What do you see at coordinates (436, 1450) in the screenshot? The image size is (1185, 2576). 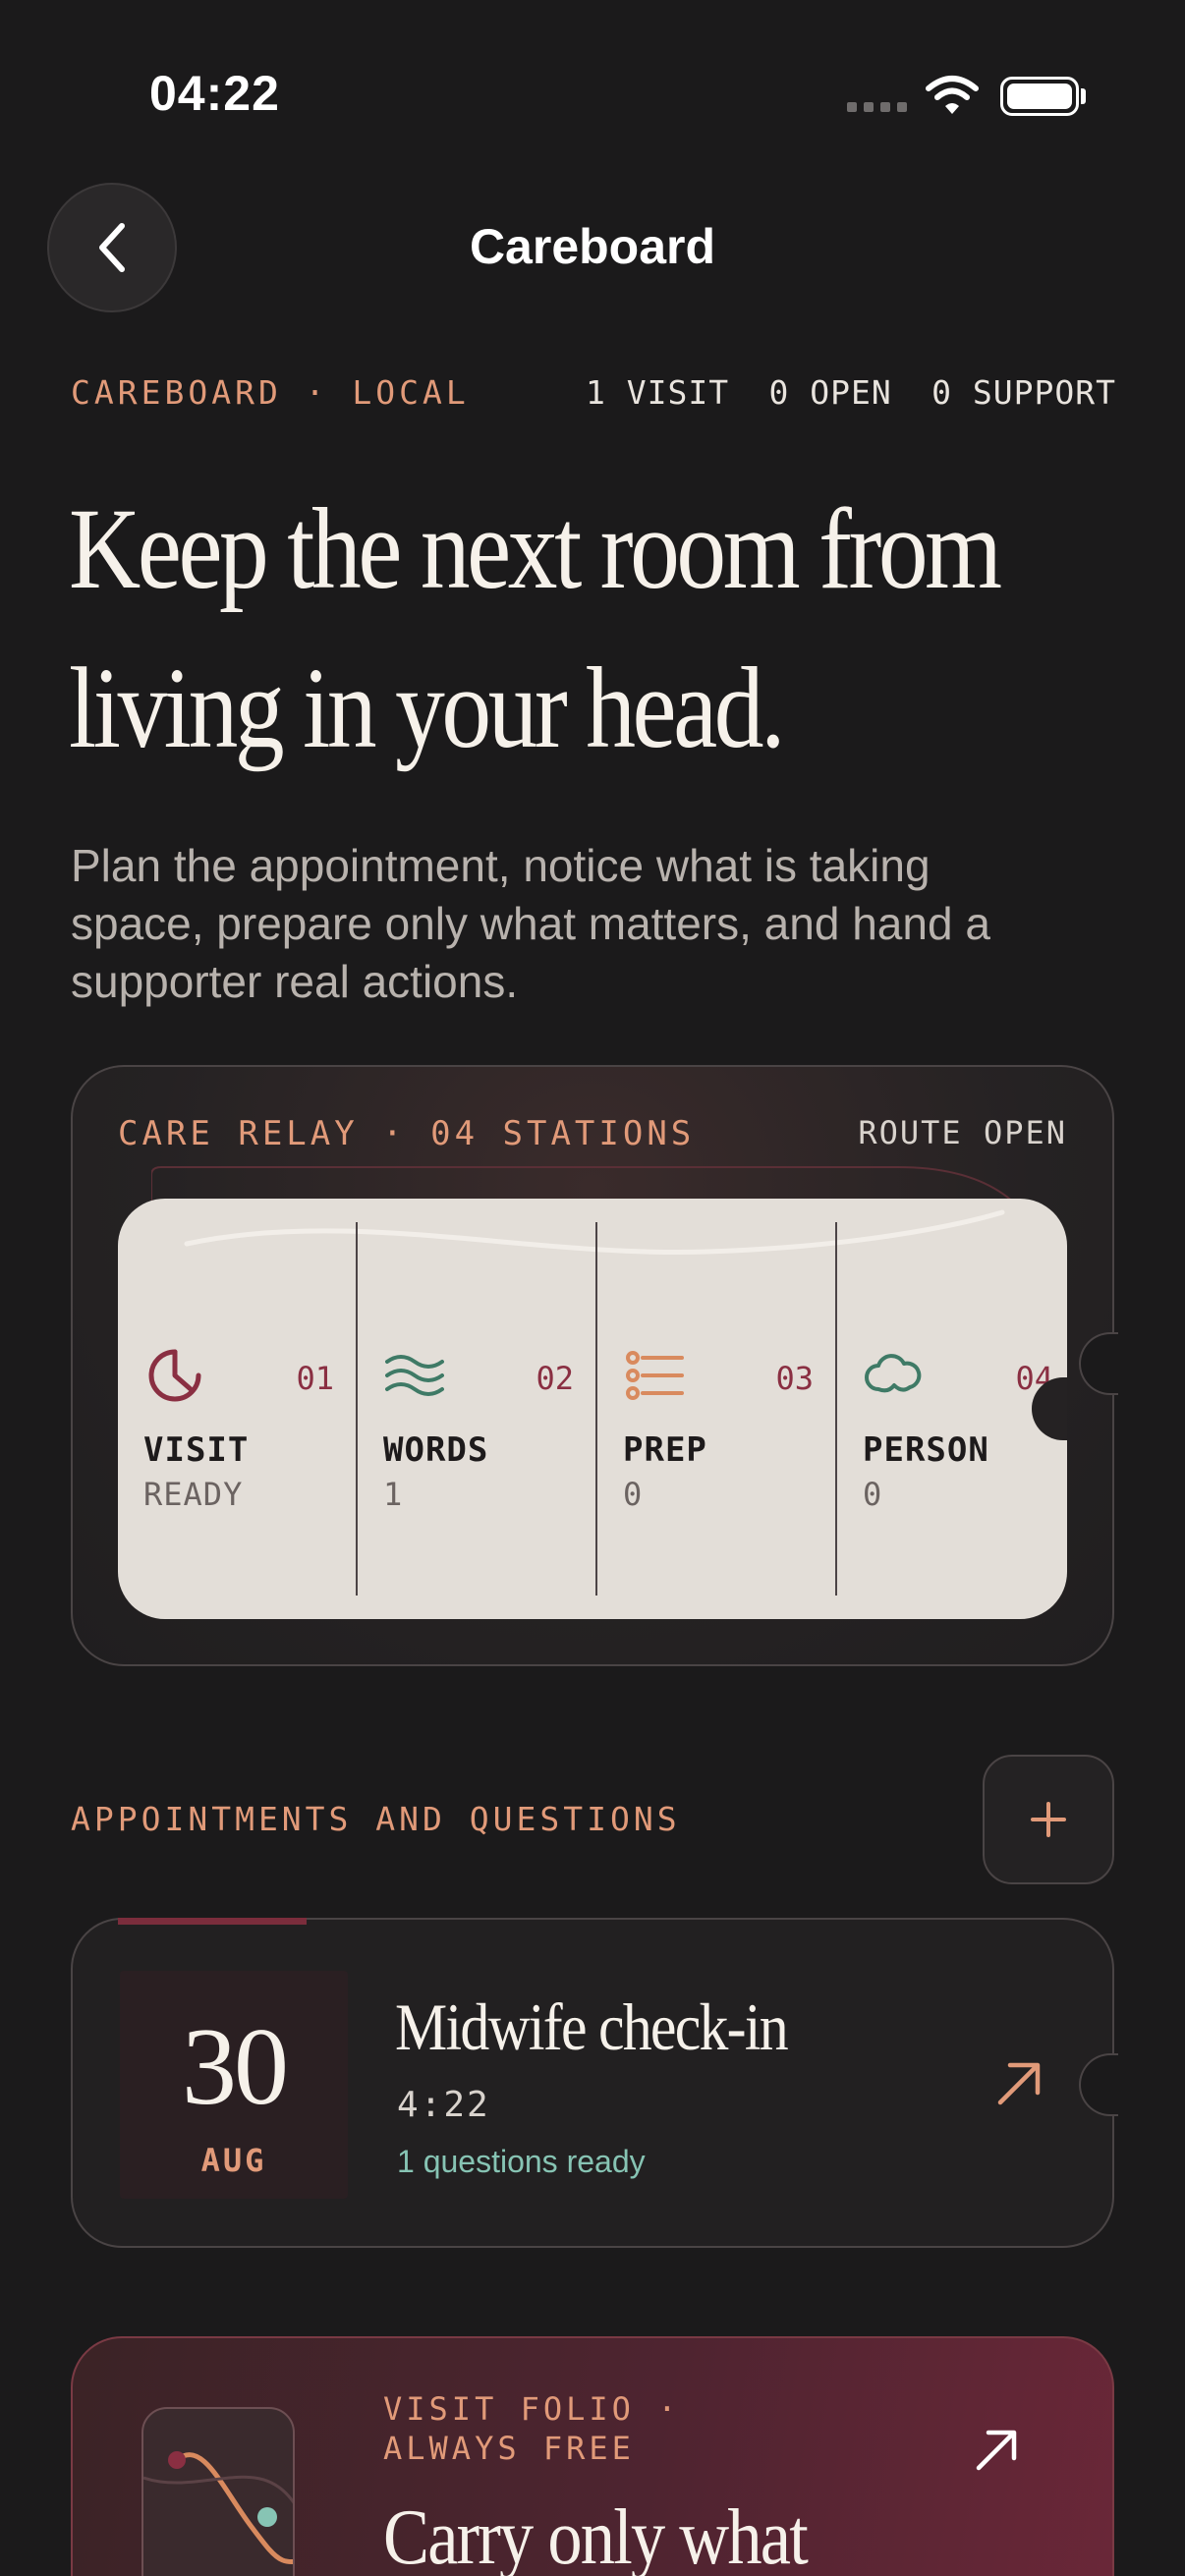 I see `station-name: WORDS` at bounding box center [436, 1450].